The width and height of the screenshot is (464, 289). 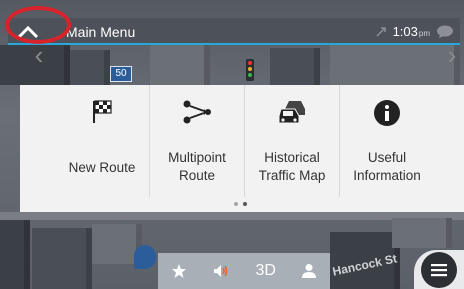 I want to click on status-area: 1:03pm, so click(x=417, y=31).